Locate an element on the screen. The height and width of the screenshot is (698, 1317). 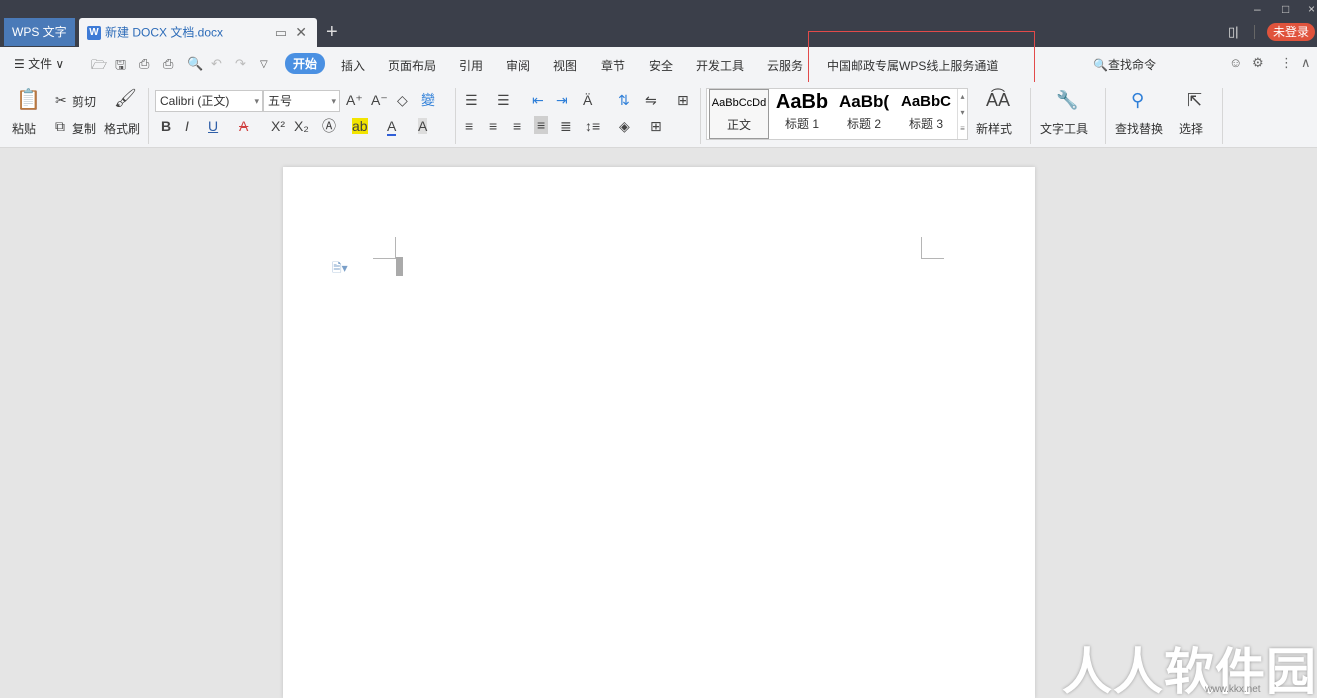
format-painter-icon: 🖌 is located at coordinates (125, 98).